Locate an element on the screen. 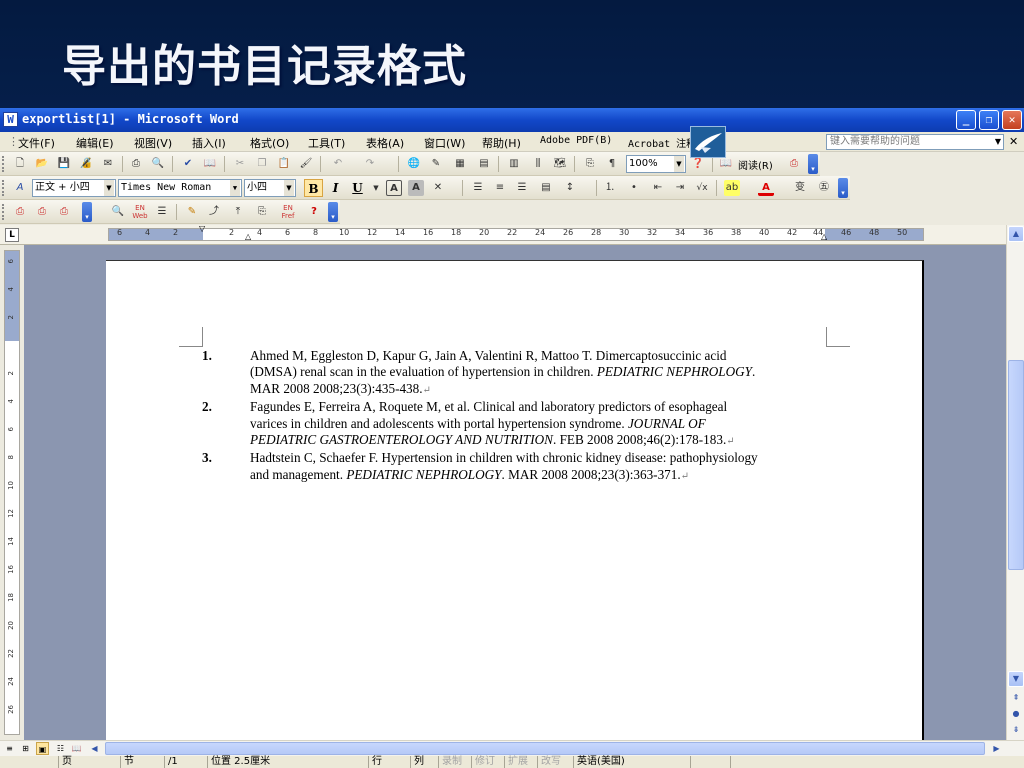  status-record: 录制 is located at coordinates (454, 762).